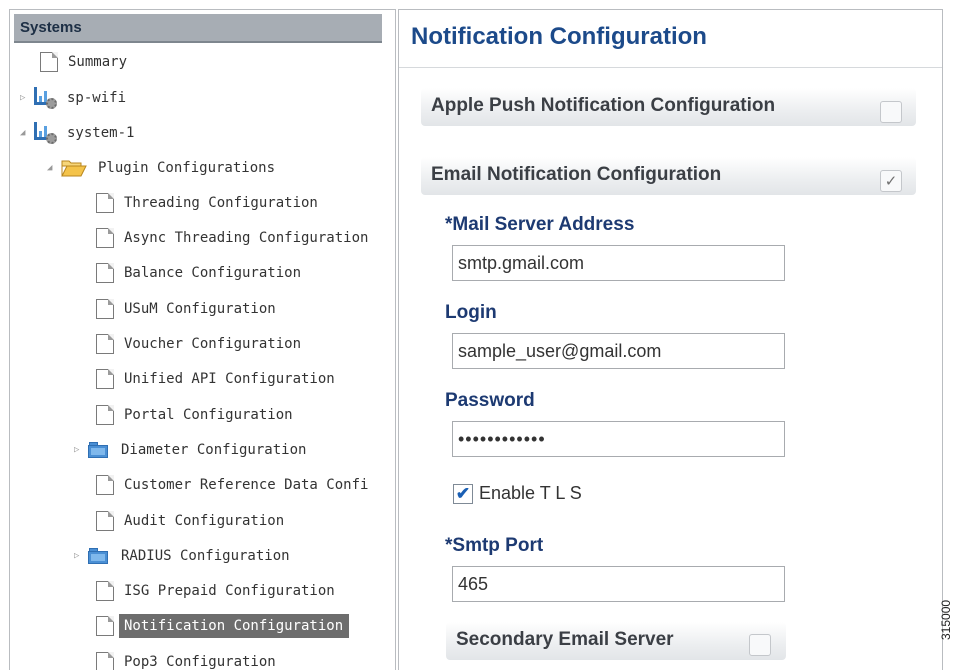  I want to click on tree-item-label: Pop3 Configuration, so click(200, 662).